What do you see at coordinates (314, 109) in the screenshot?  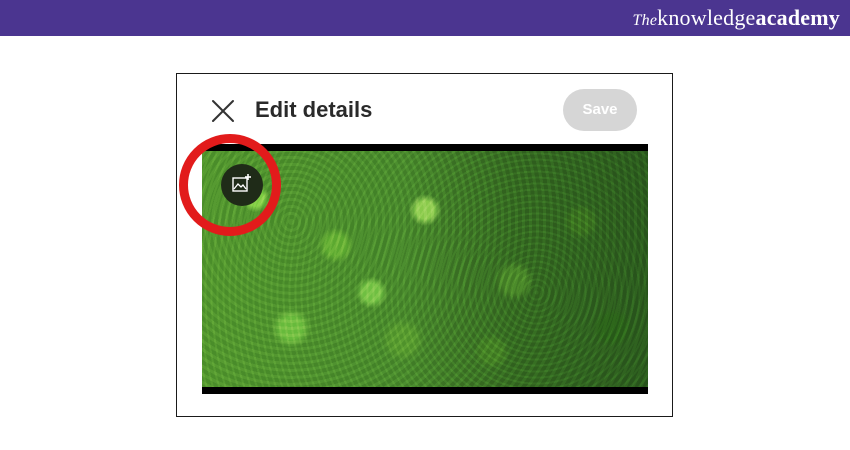 I see `dialog-title: Edit details` at bounding box center [314, 109].